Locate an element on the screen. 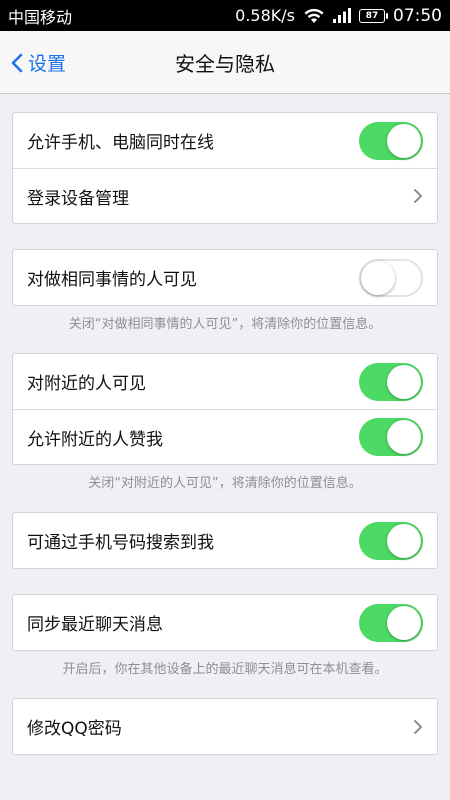  row-device-management: 登录设备管理 is located at coordinates (225, 195).